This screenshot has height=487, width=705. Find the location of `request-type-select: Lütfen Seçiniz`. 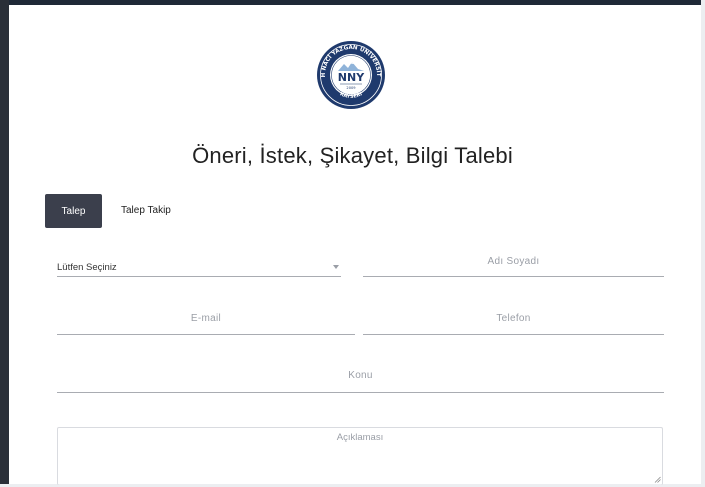

request-type-select: Lütfen Seçiniz is located at coordinates (199, 269).